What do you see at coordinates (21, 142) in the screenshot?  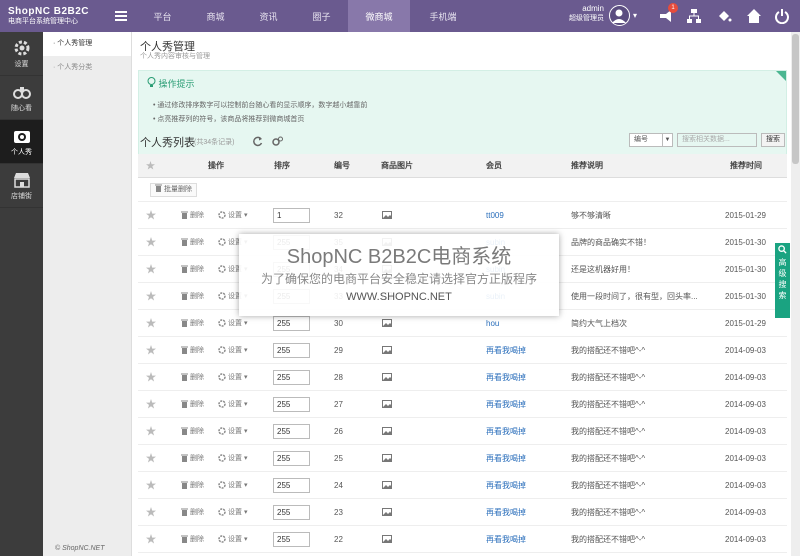 I see `sidebar-item-personal-show: 个人秀` at bounding box center [21, 142].